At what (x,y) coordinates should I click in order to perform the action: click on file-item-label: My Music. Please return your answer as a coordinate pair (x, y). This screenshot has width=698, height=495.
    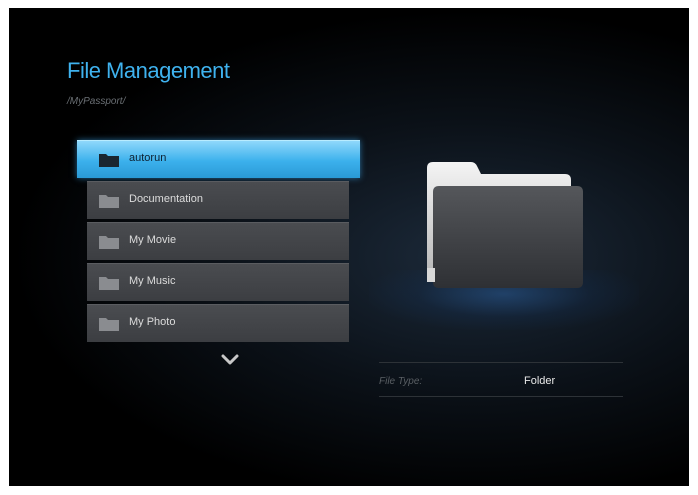
    Looking at the image, I should click on (152, 281).